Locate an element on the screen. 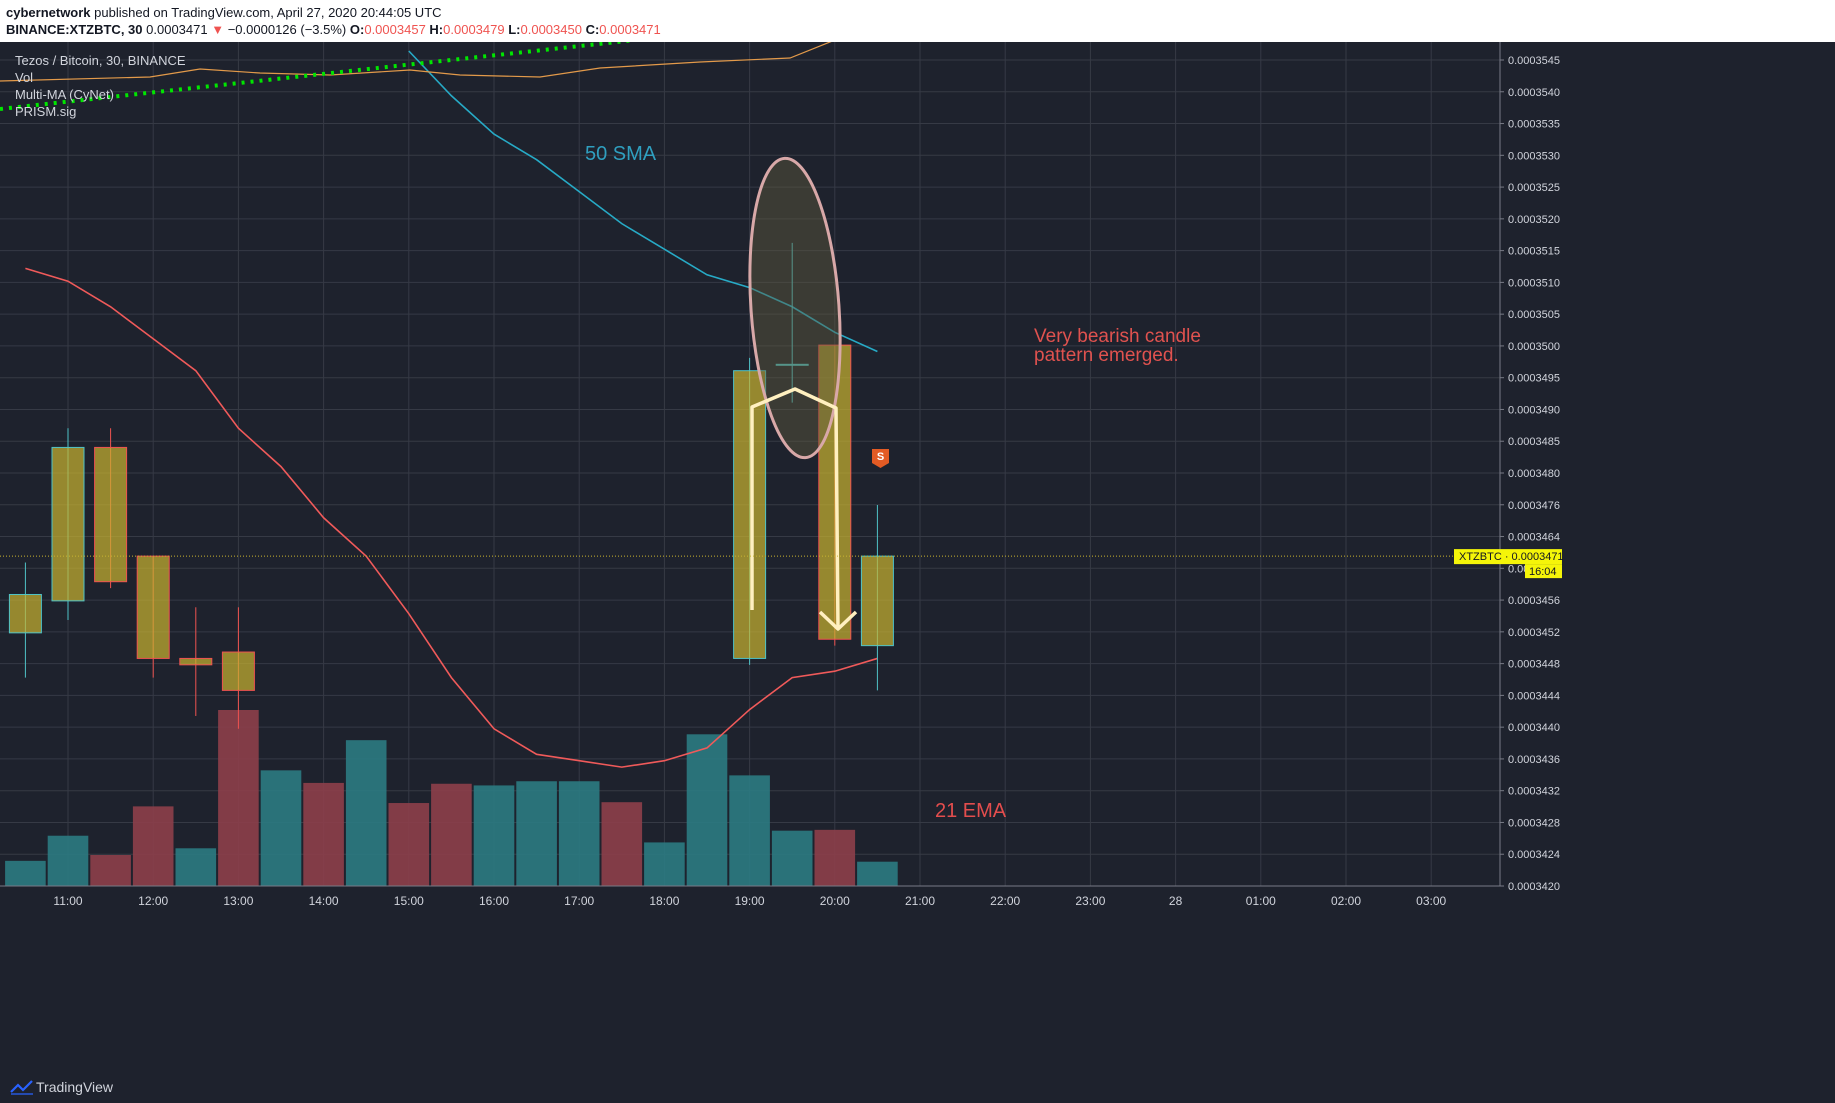  ema-label: 21 EMA is located at coordinates (971, 811).